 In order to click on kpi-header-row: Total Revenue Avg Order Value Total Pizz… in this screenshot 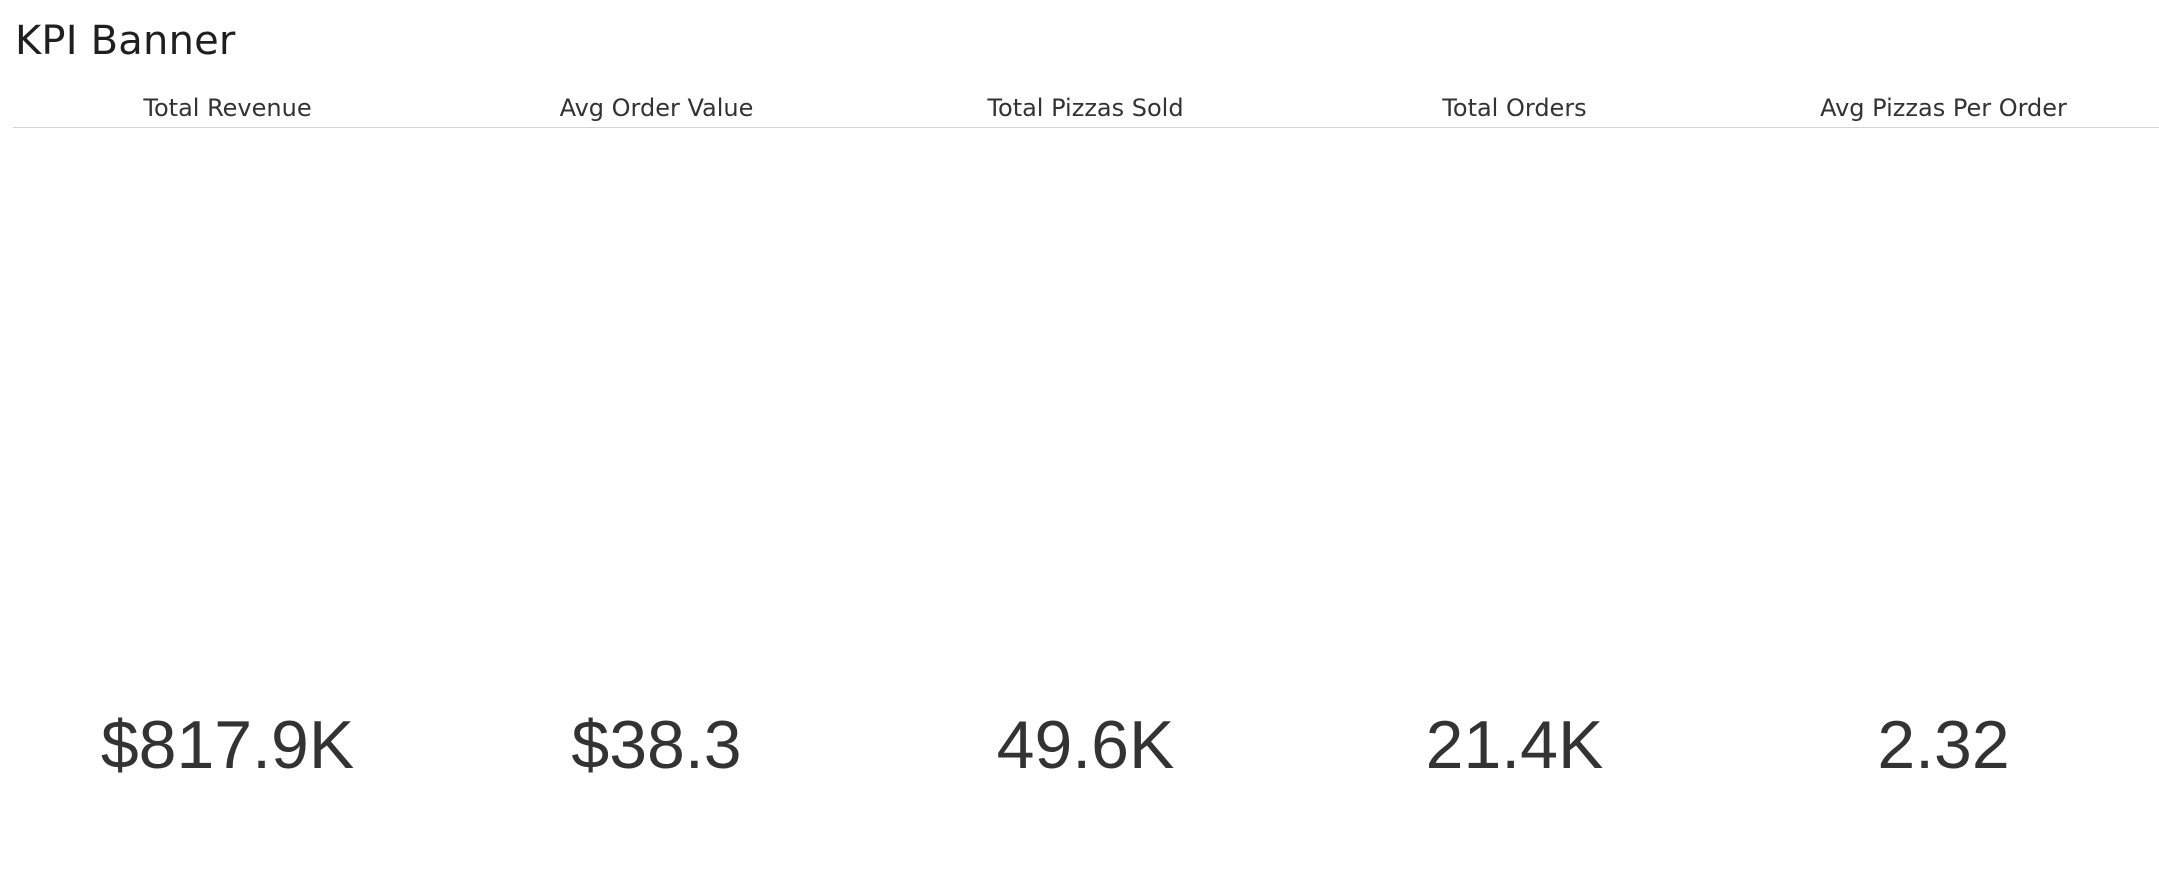, I will do `click(1086, 109)`.